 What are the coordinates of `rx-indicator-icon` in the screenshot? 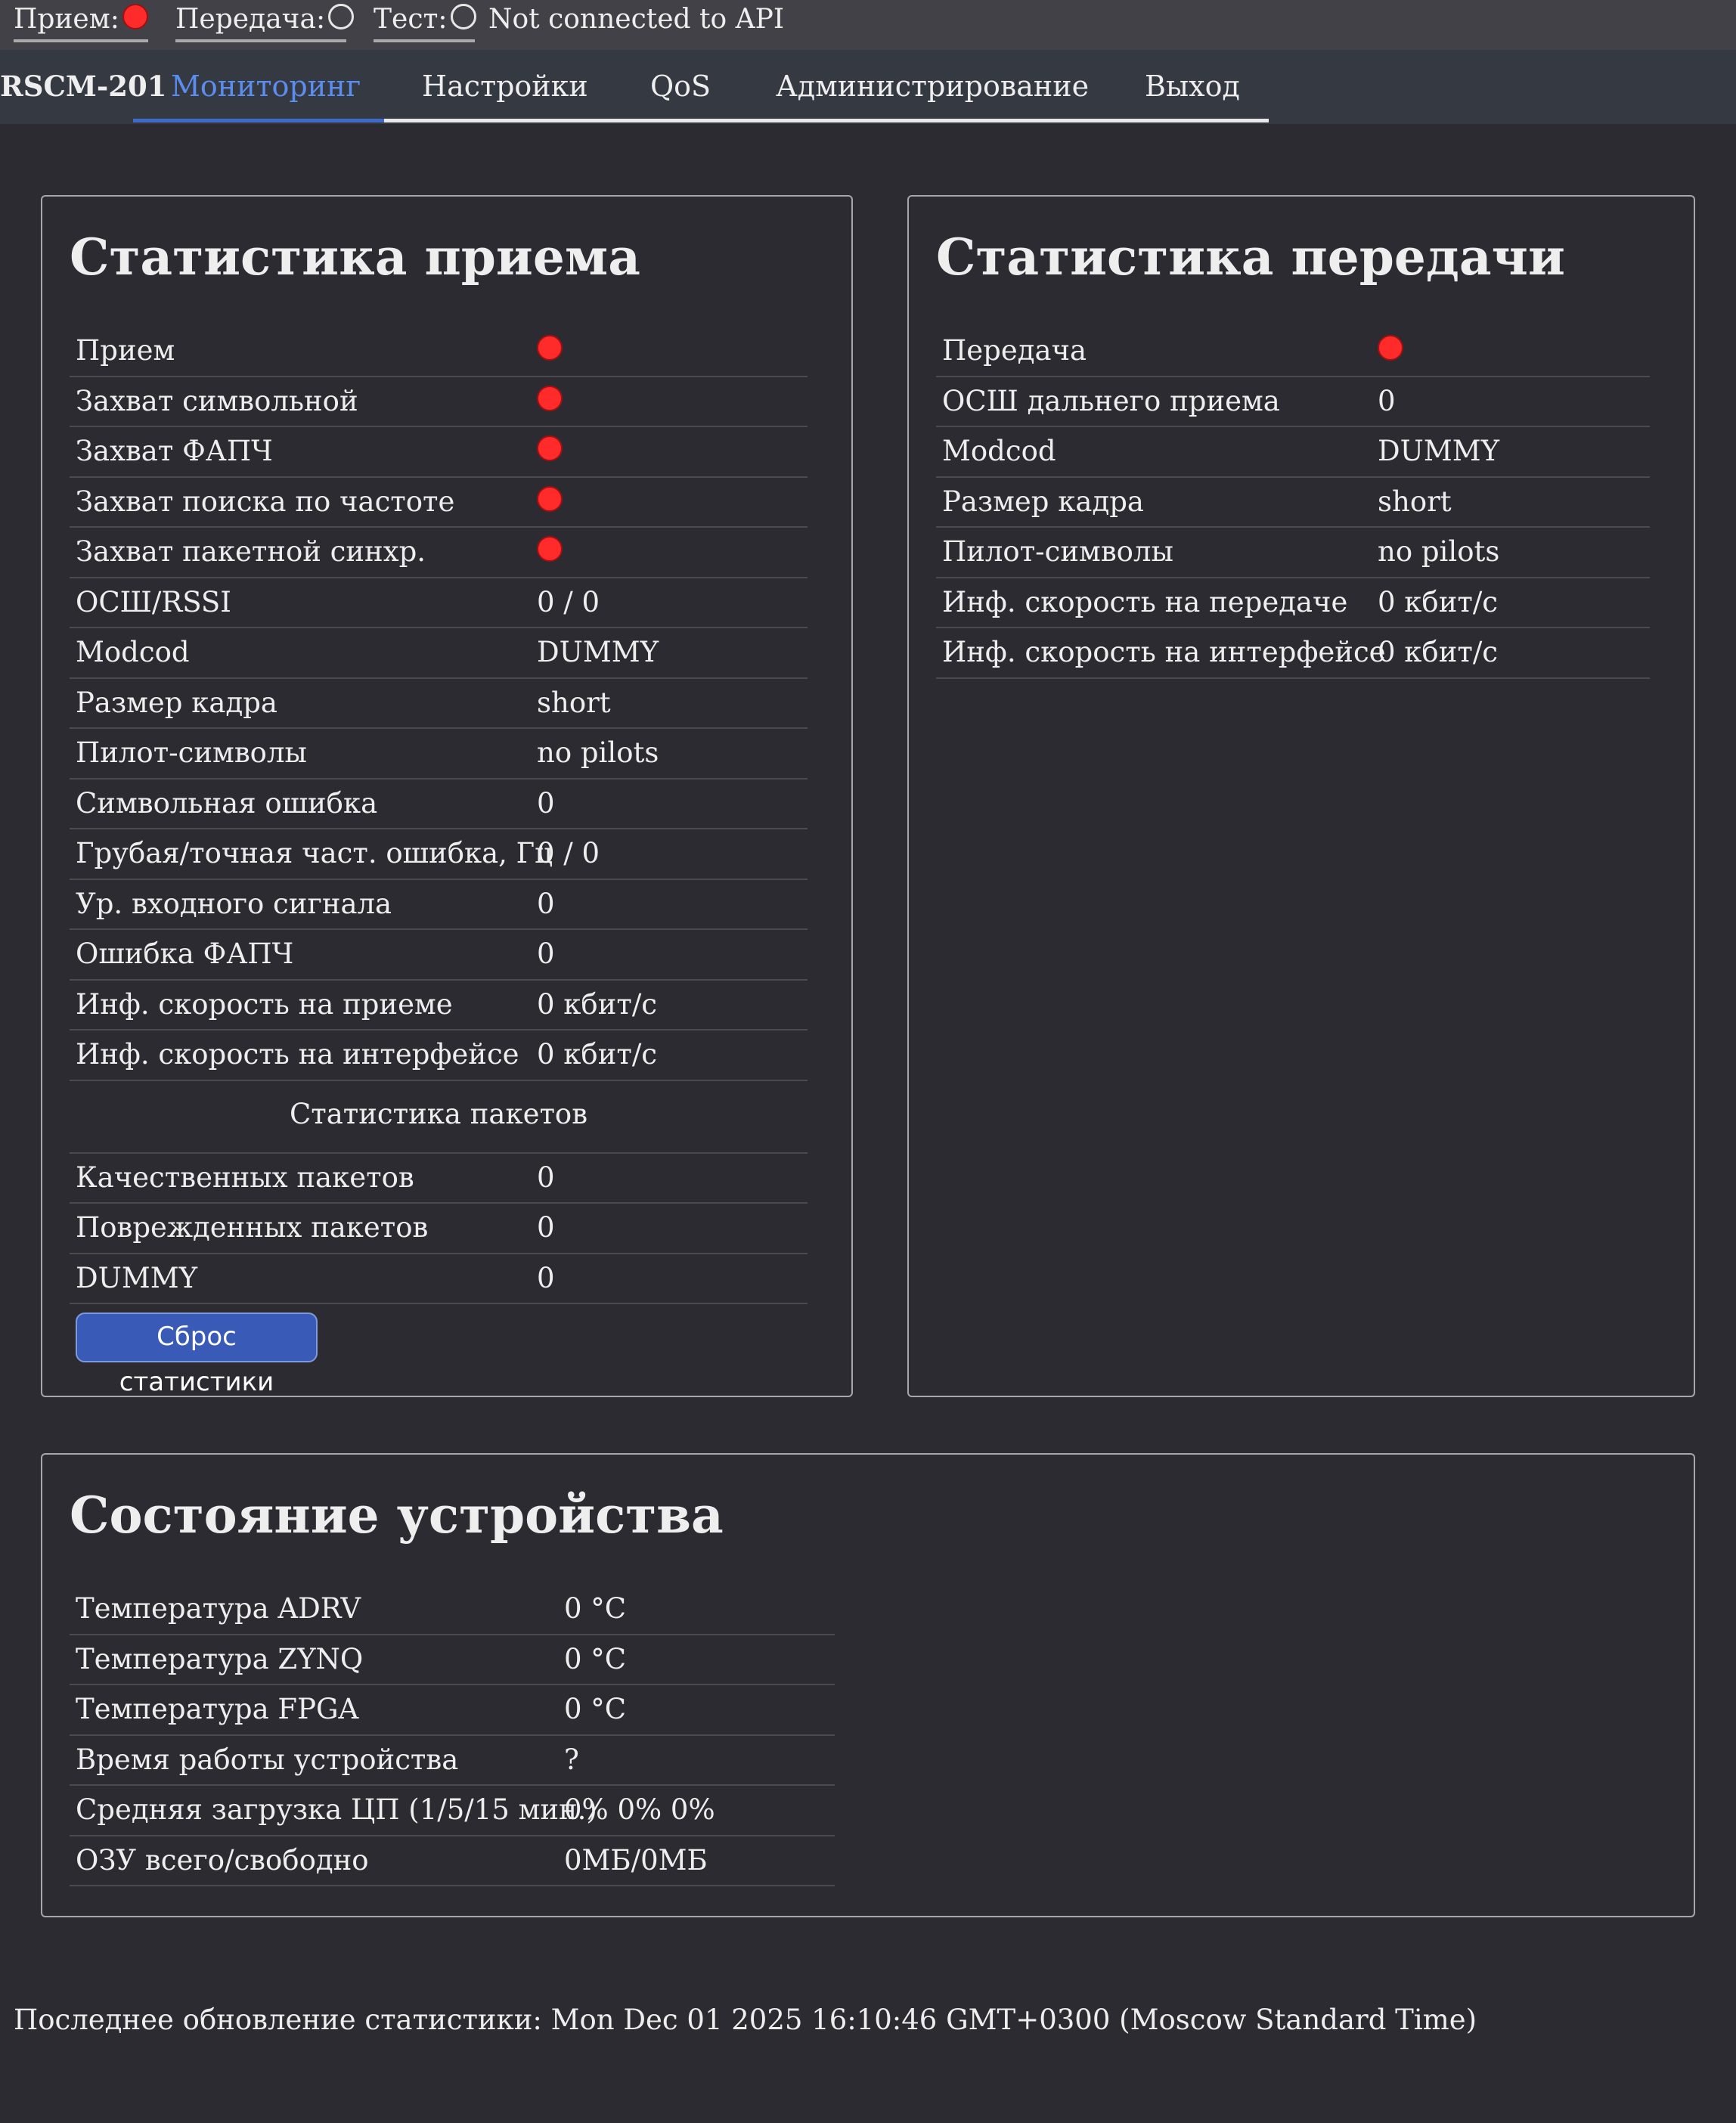 It's located at (135, 16).